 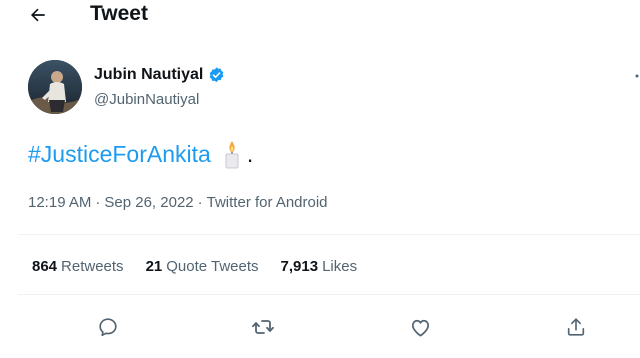 I want to click on likes-label: Likes, so click(x=340, y=266).